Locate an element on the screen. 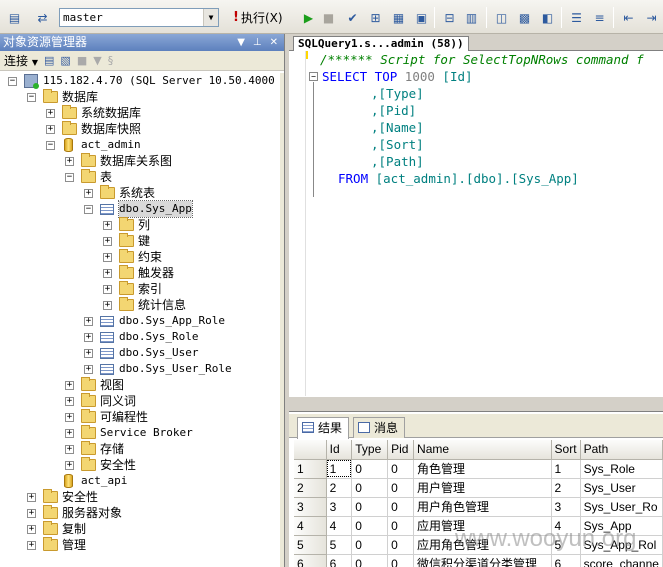 Image resolution: width=663 pixels, height=567 pixels. cell-id: 6 is located at coordinates (339, 560).